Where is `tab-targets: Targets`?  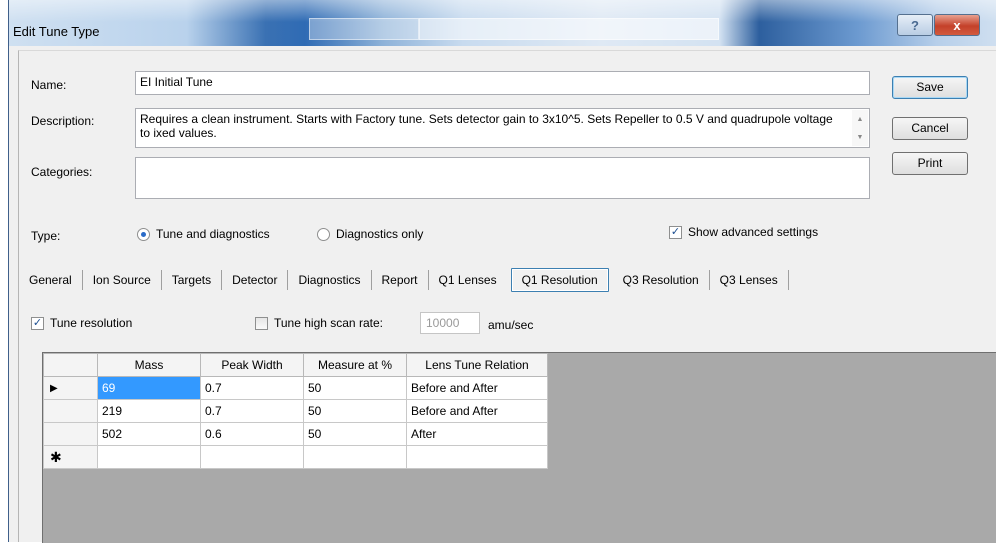
tab-targets: Targets is located at coordinates (192, 280).